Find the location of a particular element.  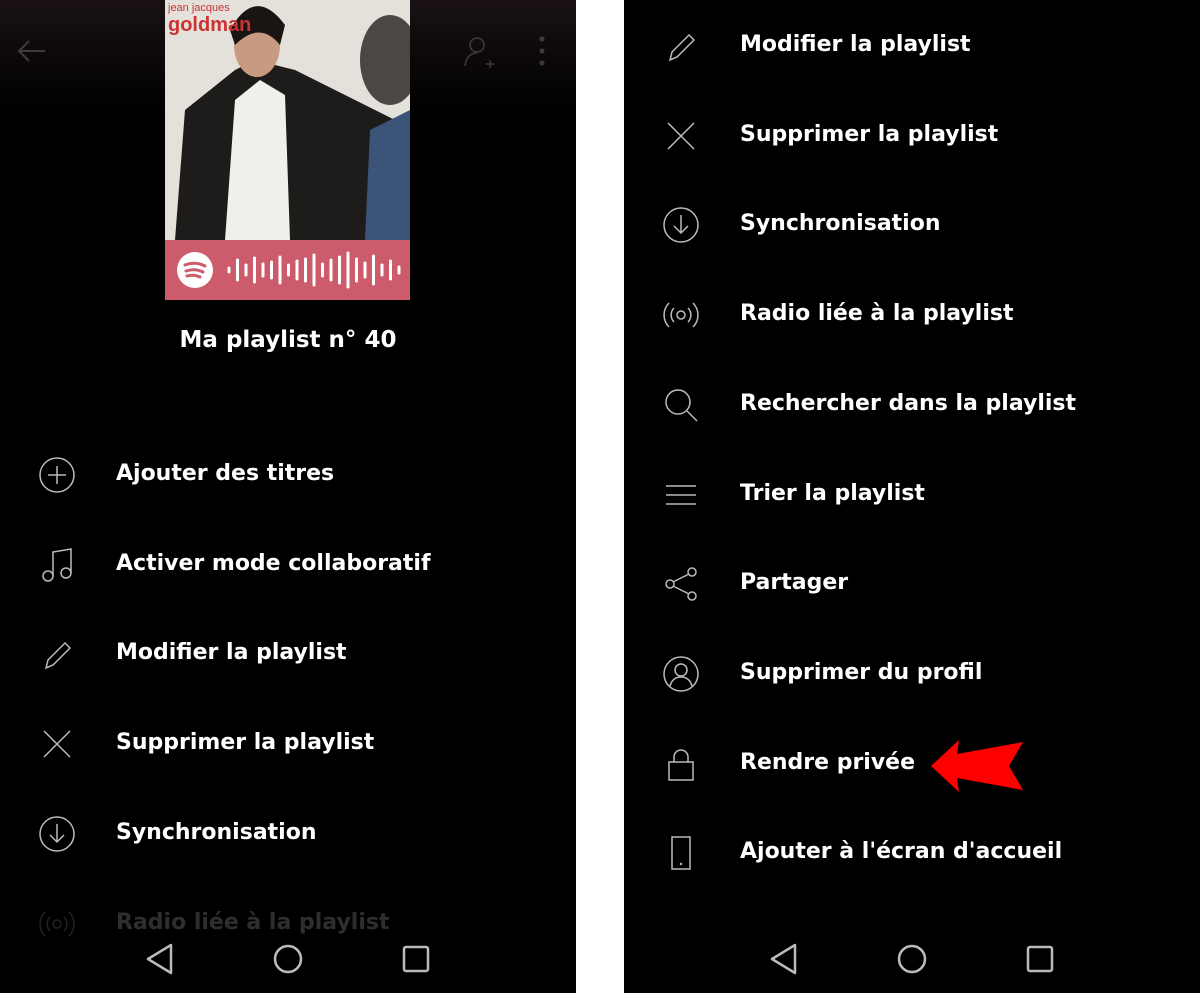

menu-item-label: Ajouter des titres is located at coordinates (225, 473).